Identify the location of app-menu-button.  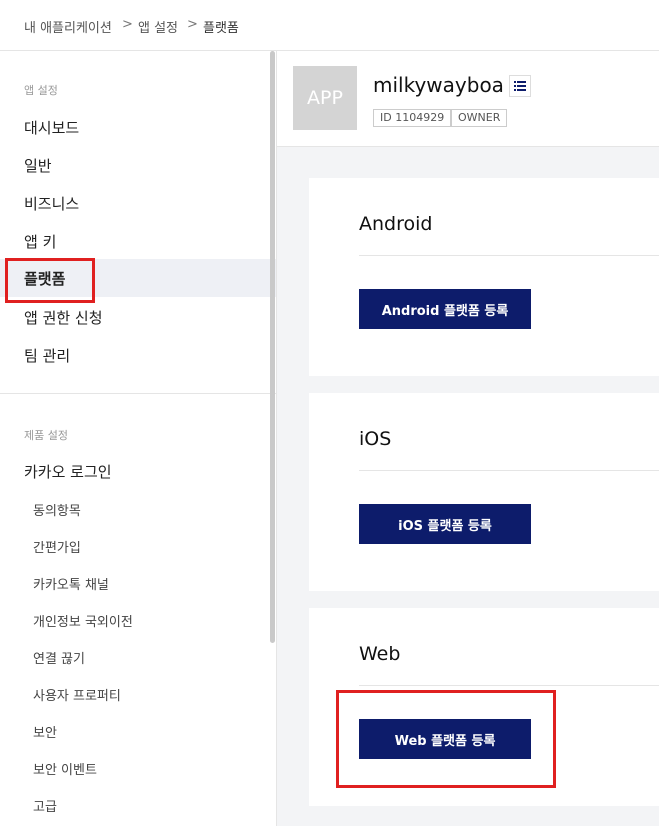
(520, 86).